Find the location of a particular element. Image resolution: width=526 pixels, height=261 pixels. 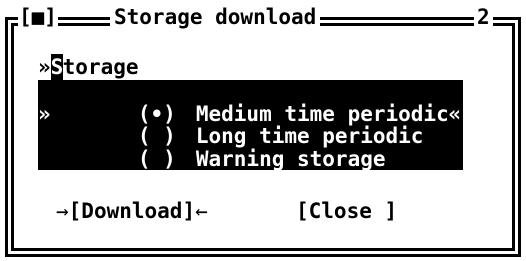

download-button: →[Download]← is located at coordinates (132, 211).